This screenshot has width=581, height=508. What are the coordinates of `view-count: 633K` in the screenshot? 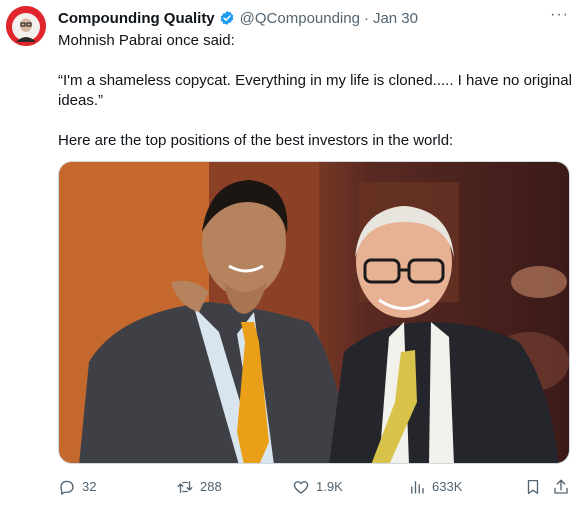 It's located at (447, 486).